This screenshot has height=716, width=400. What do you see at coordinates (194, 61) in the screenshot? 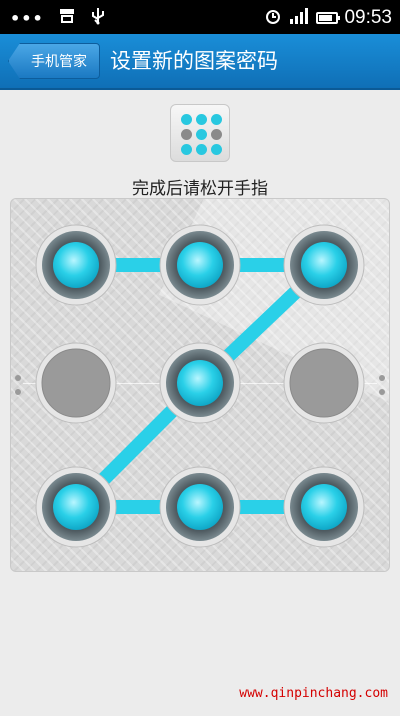
I see `page-title: 设置新的图案密码` at bounding box center [194, 61].